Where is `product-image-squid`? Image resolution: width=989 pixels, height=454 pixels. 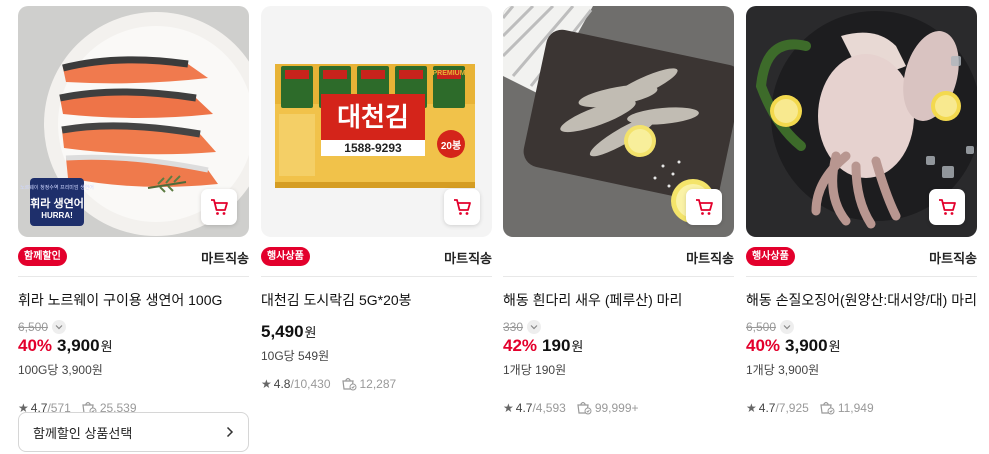
product-image-squid is located at coordinates (861, 121).